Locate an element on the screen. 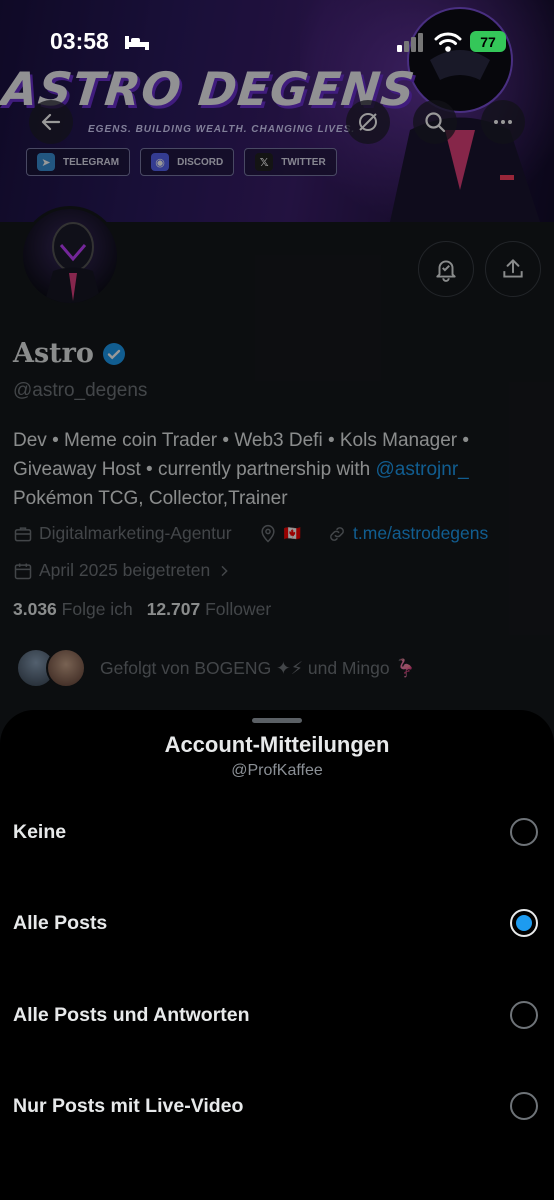 Image resolution: width=554 pixels, height=1200 pixels. sheet-title: Account-Mitteilungen is located at coordinates (277, 744).